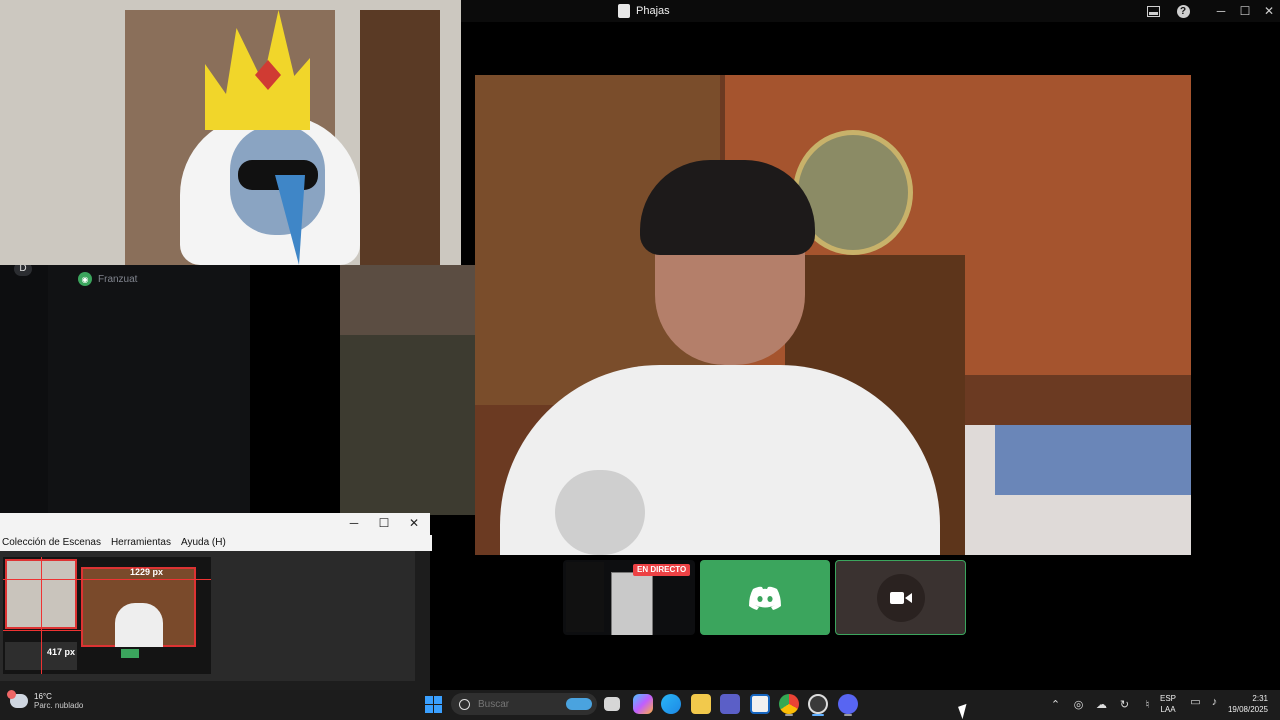 Image resolution: width=1280 pixels, height=720 pixels. I want to click on panel-gap, so click(295, 389).